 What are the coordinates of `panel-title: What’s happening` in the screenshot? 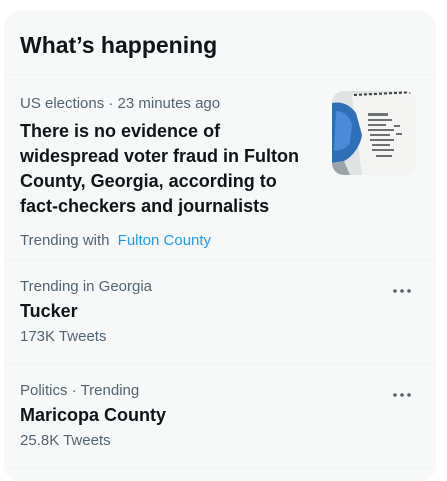 It's located at (119, 45).